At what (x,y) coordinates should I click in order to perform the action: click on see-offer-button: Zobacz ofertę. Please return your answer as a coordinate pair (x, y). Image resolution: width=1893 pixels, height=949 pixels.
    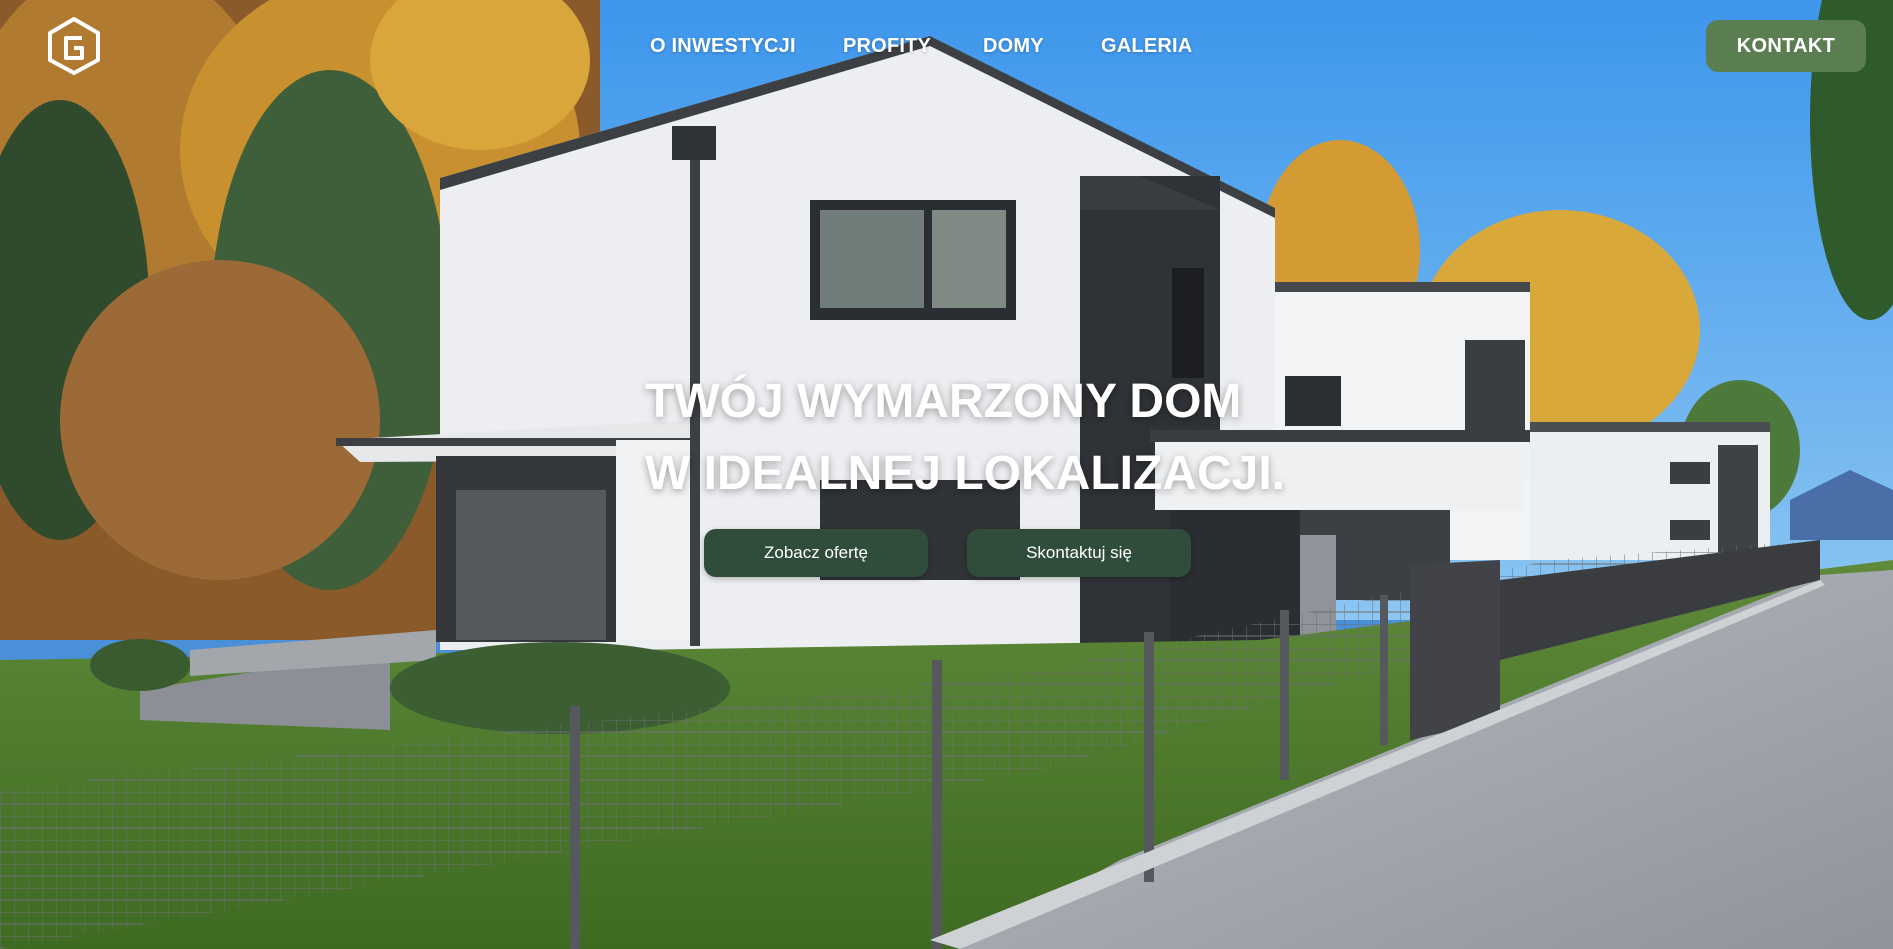
    Looking at the image, I should click on (816, 553).